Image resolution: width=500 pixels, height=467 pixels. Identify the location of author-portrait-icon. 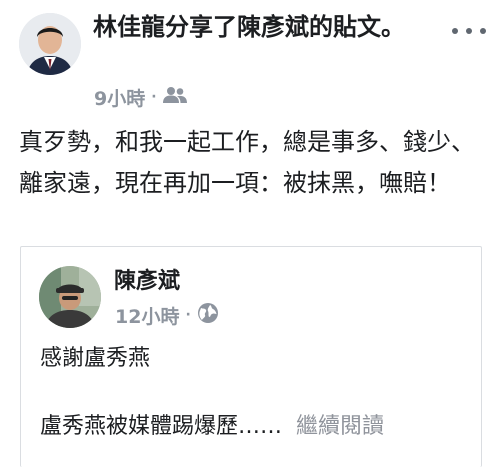
(50, 44).